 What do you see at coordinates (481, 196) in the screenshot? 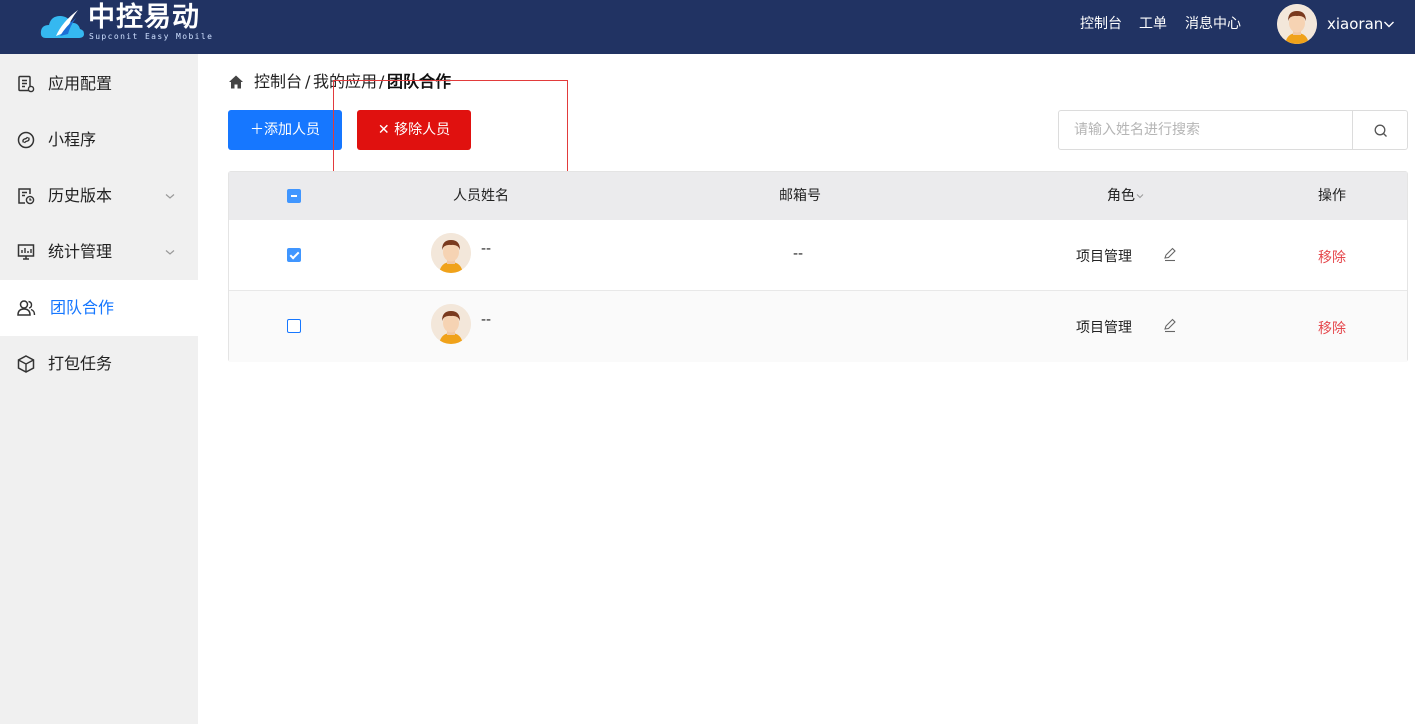
I see `column-header-name: 人员姓名` at bounding box center [481, 196].